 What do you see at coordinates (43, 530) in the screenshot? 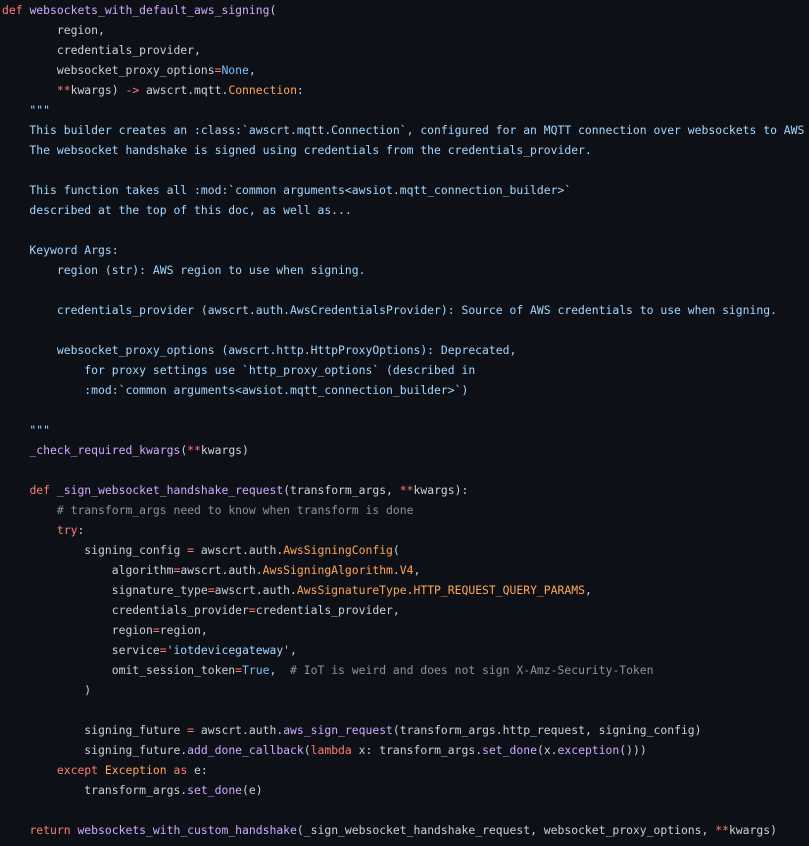
I see `code-line: try:` at bounding box center [43, 530].